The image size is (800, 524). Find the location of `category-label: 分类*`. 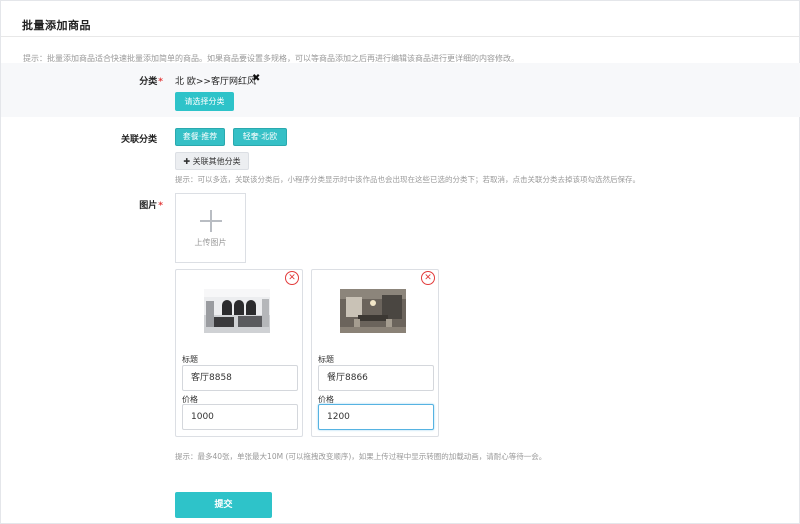

category-label: 分类* is located at coordinates (151, 82).